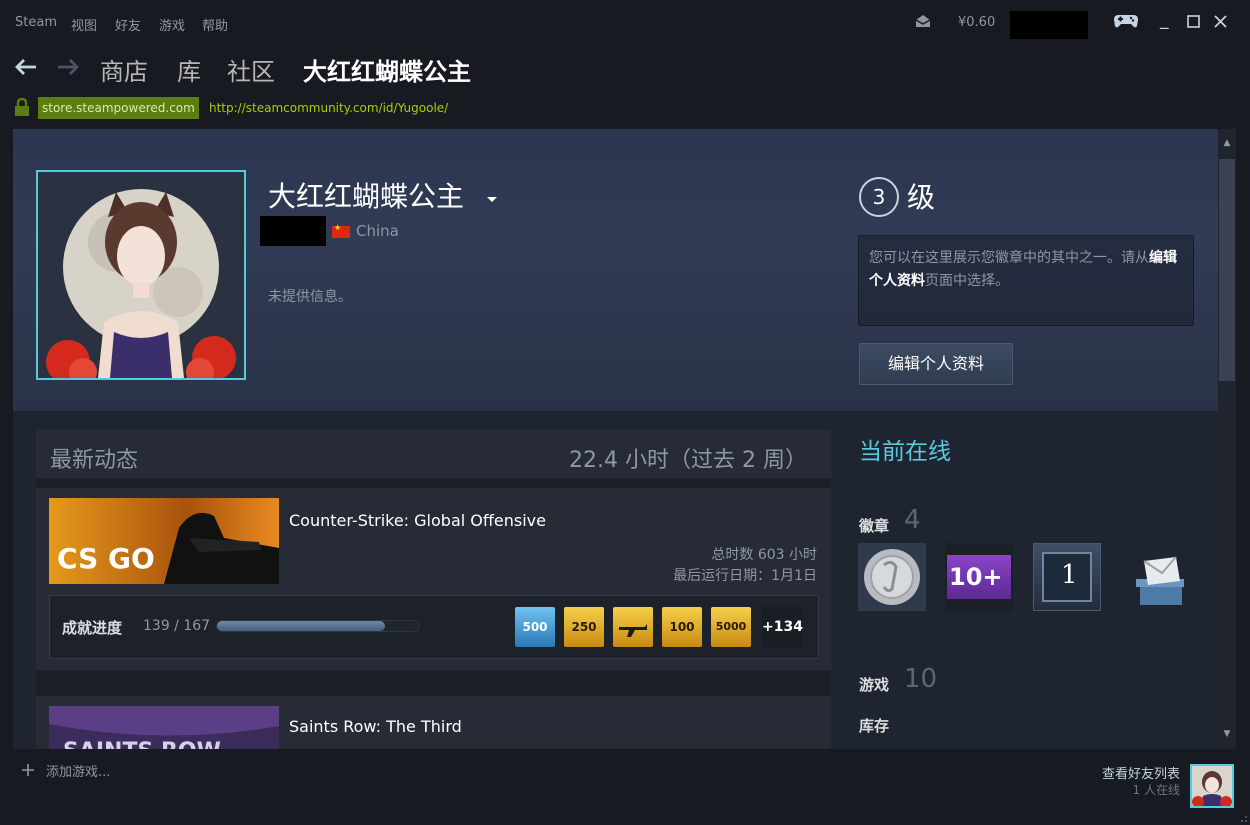 The width and height of the screenshot is (1250, 825). I want to click on lock-icon, so click(22, 107).